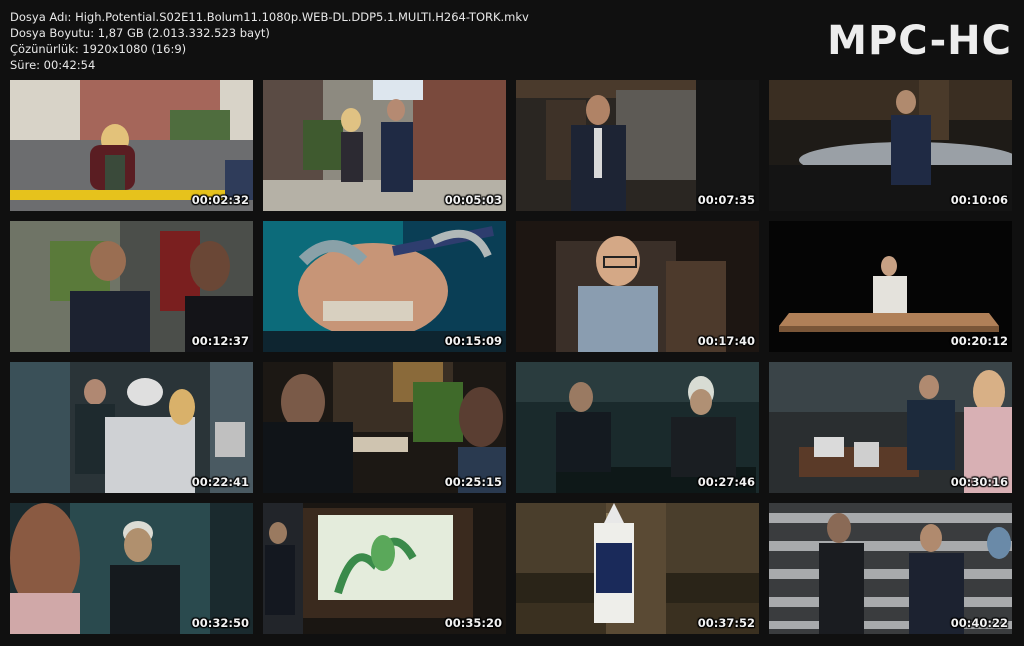 Image resolution: width=1024 pixels, height=646 pixels. What do you see at coordinates (979, 623) in the screenshot?
I see `timestamp: 00:40:22` at bounding box center [979, 623].